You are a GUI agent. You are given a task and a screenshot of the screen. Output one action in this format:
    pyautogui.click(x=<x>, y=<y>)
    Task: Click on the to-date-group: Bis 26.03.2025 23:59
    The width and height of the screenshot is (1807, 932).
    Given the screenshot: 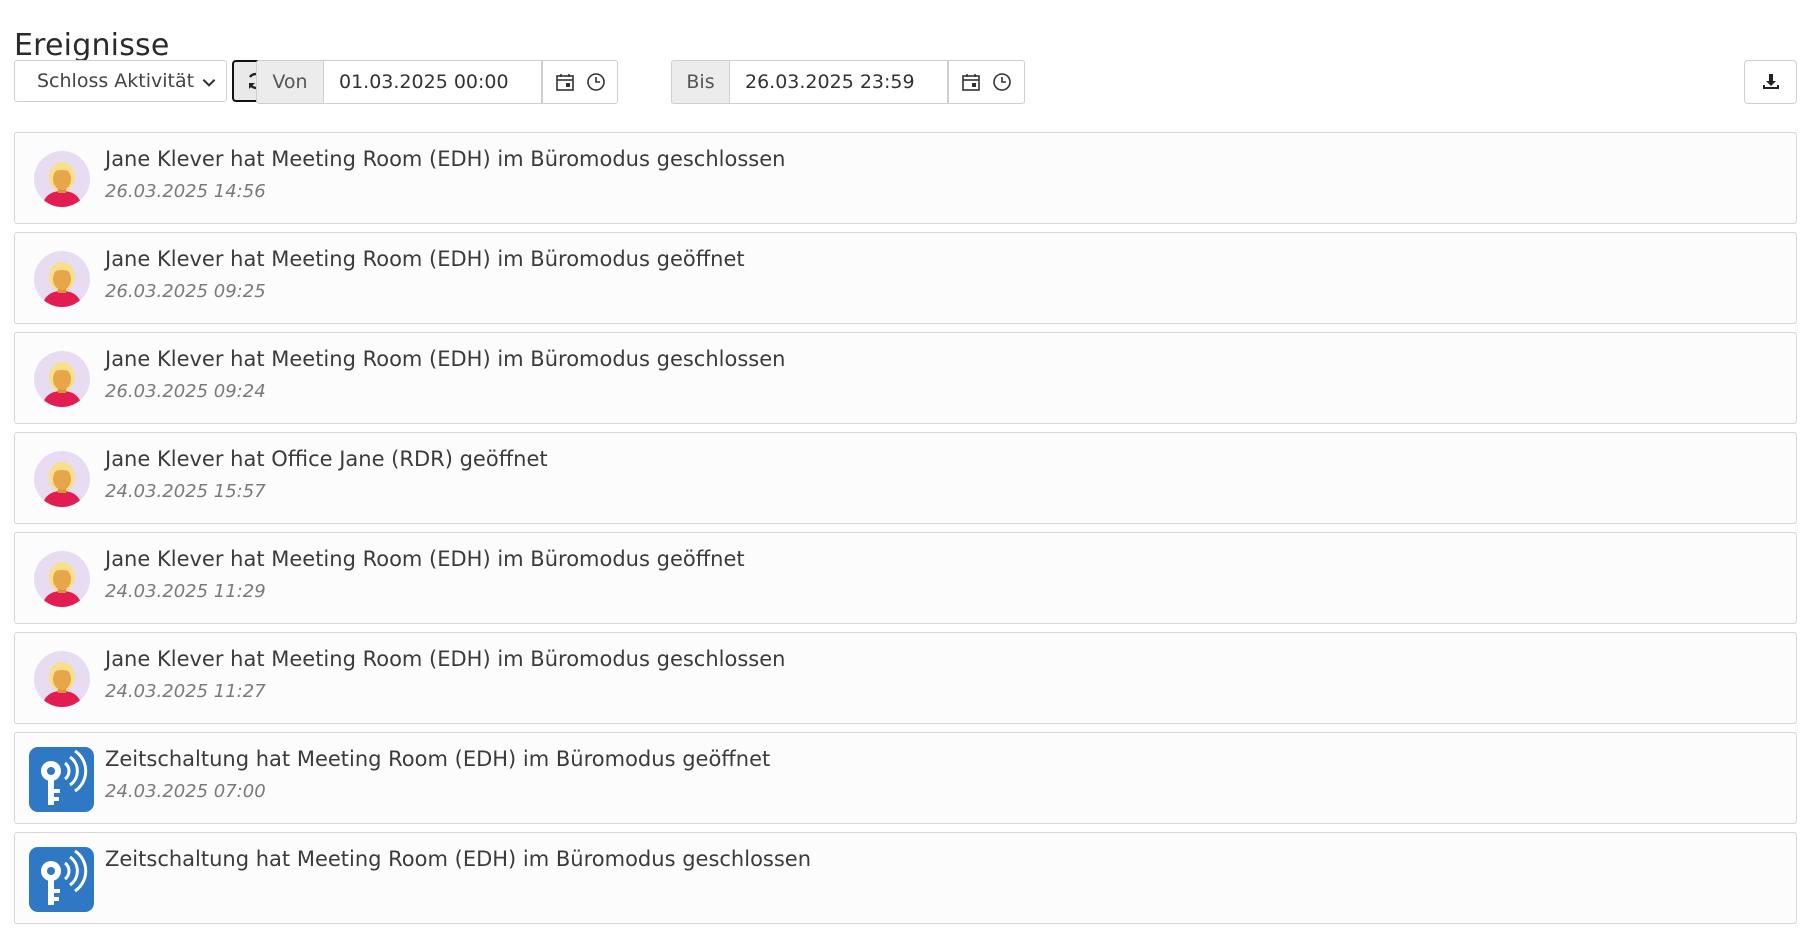 What is the action you would take?
    pyautogui.click(x=848, y=82)
    